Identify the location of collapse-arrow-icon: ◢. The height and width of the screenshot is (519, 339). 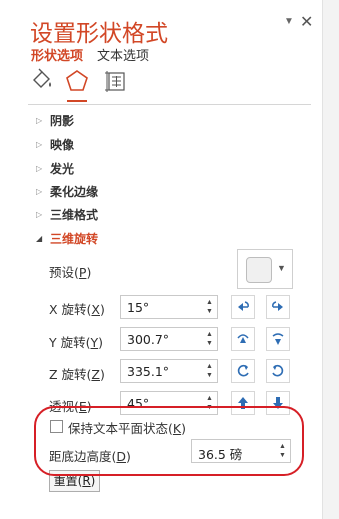
(39, 238).